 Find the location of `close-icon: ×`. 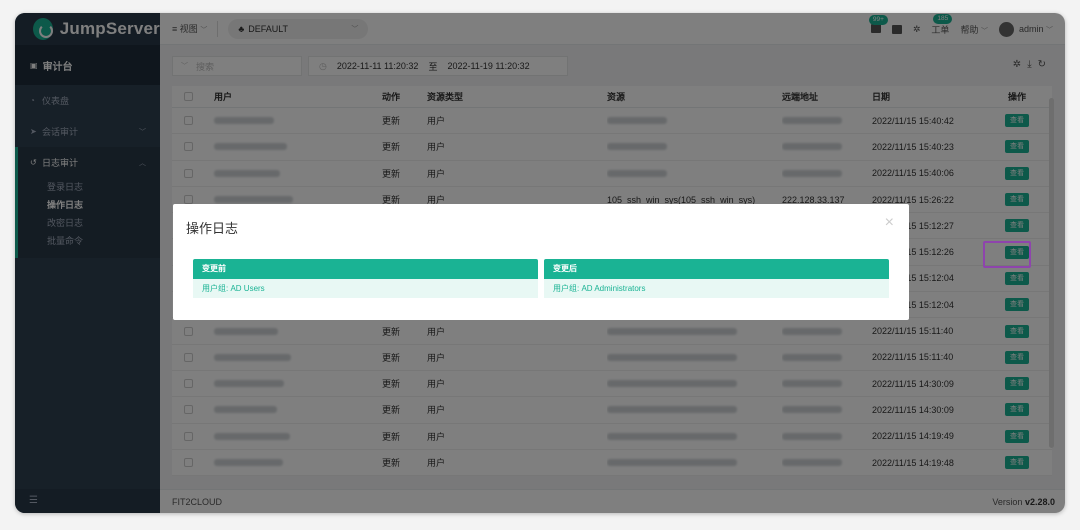

close-icon: × is located at coordinates (889, 223).